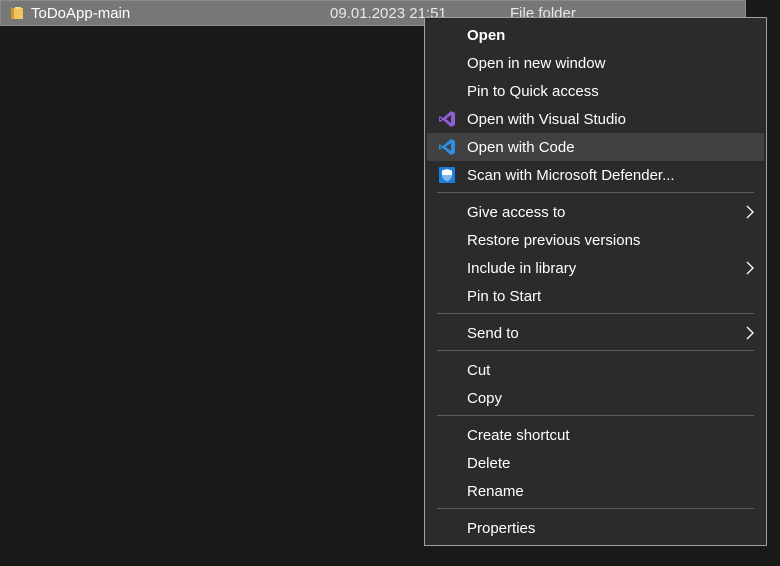 This screenshot has width=780, height=566. What do you see at coordinates (516, 212) in the screenshot?
I see `menu-label: Give access to` at bounding box center [516, 212].